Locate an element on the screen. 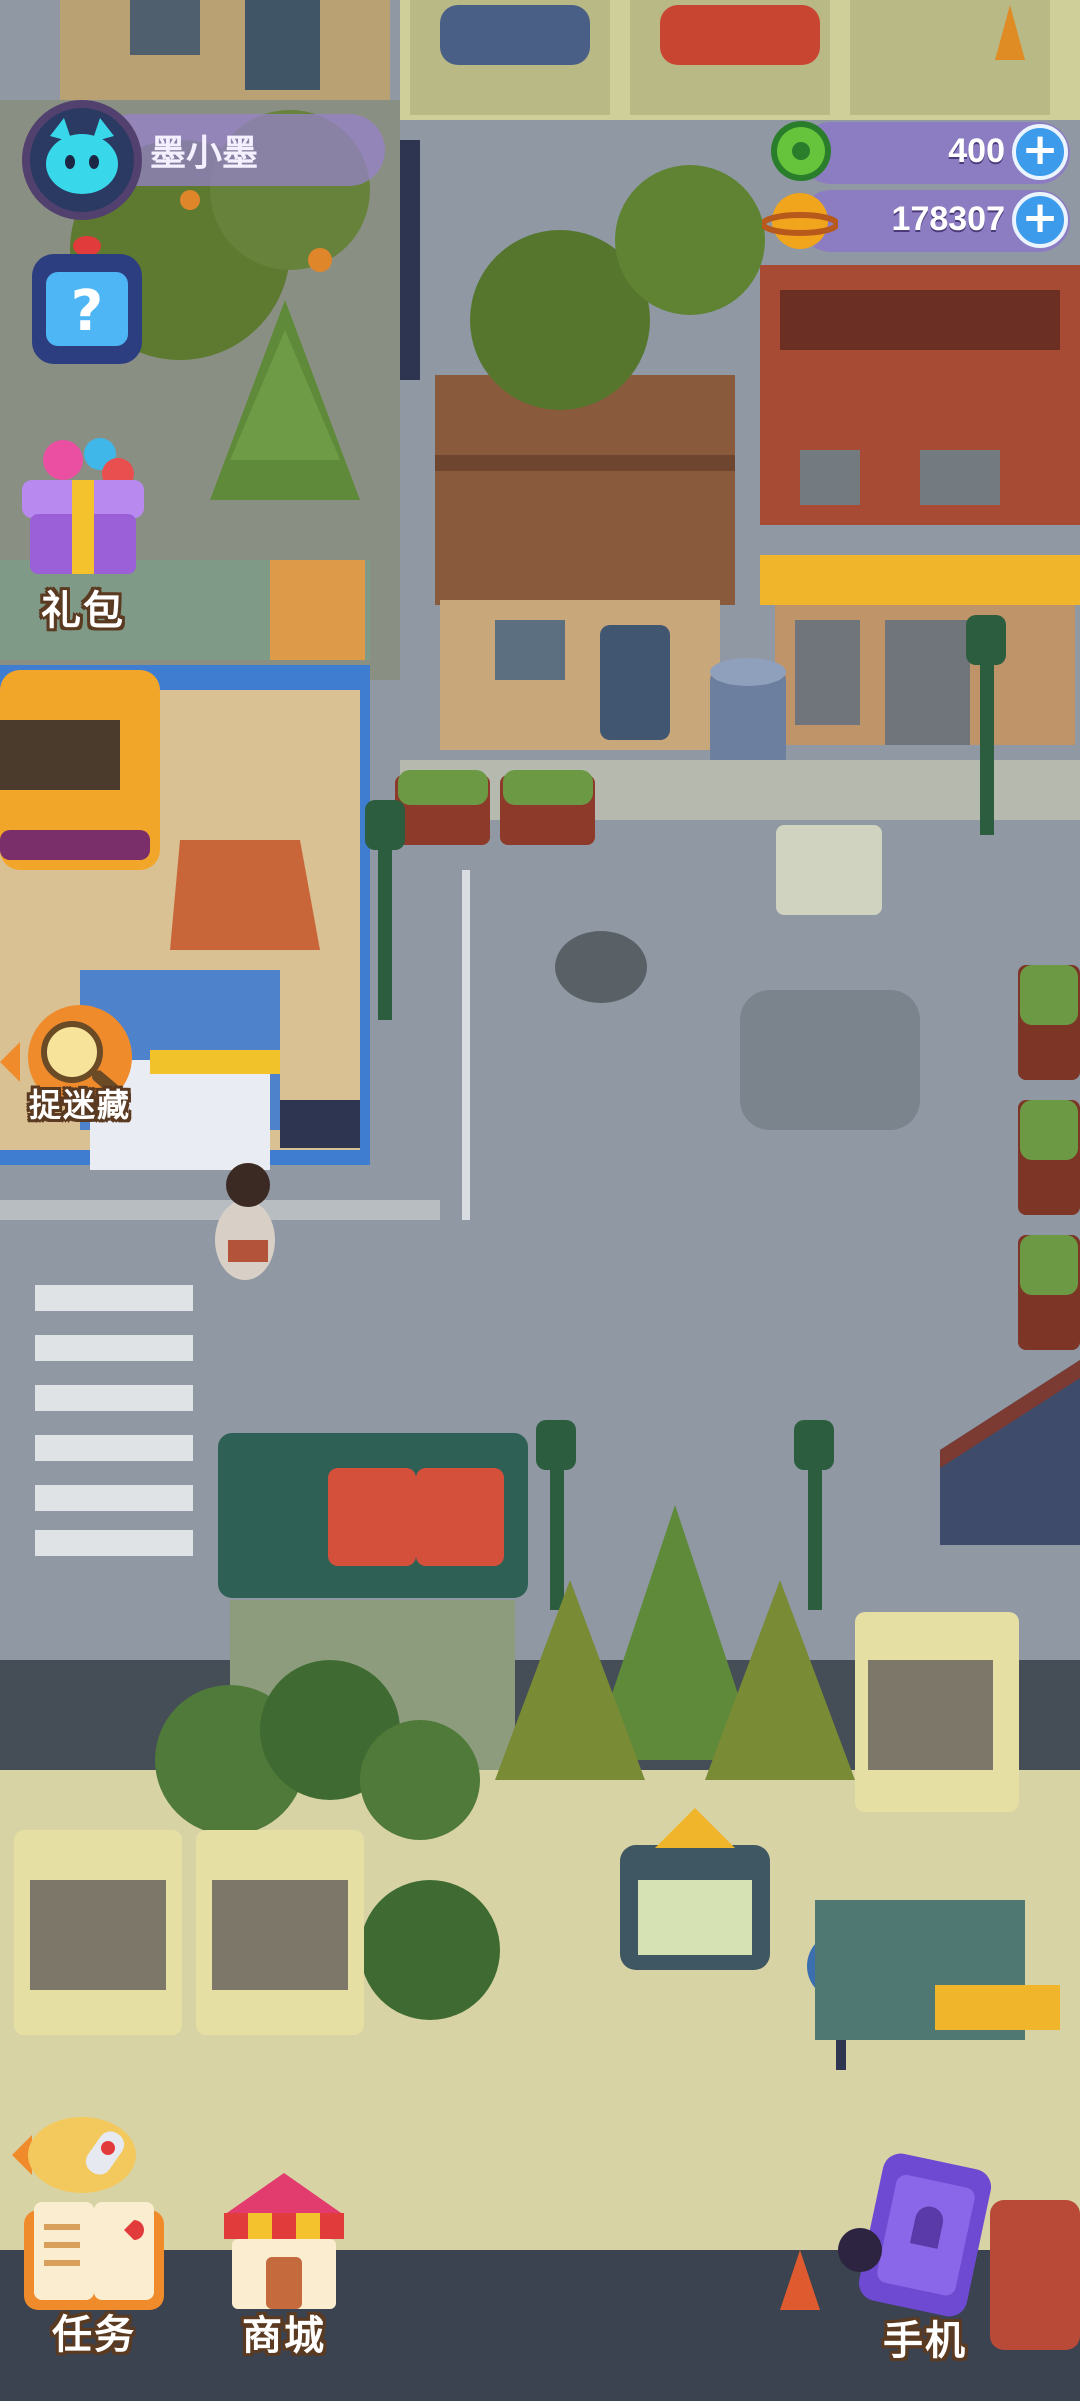 The width and height of the screenshot is (1080, 2401). planters-right is located at coordinates (1049, 1157).